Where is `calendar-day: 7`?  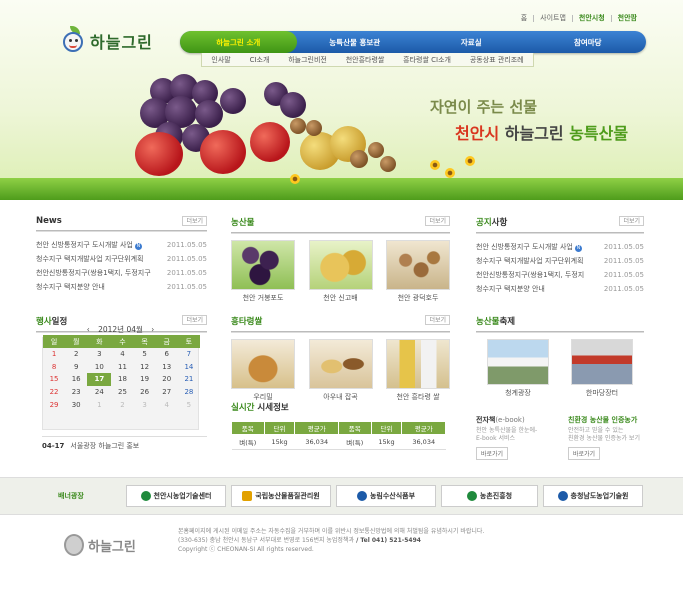
calendar-day: 7 is located at coordinates (189, 354).